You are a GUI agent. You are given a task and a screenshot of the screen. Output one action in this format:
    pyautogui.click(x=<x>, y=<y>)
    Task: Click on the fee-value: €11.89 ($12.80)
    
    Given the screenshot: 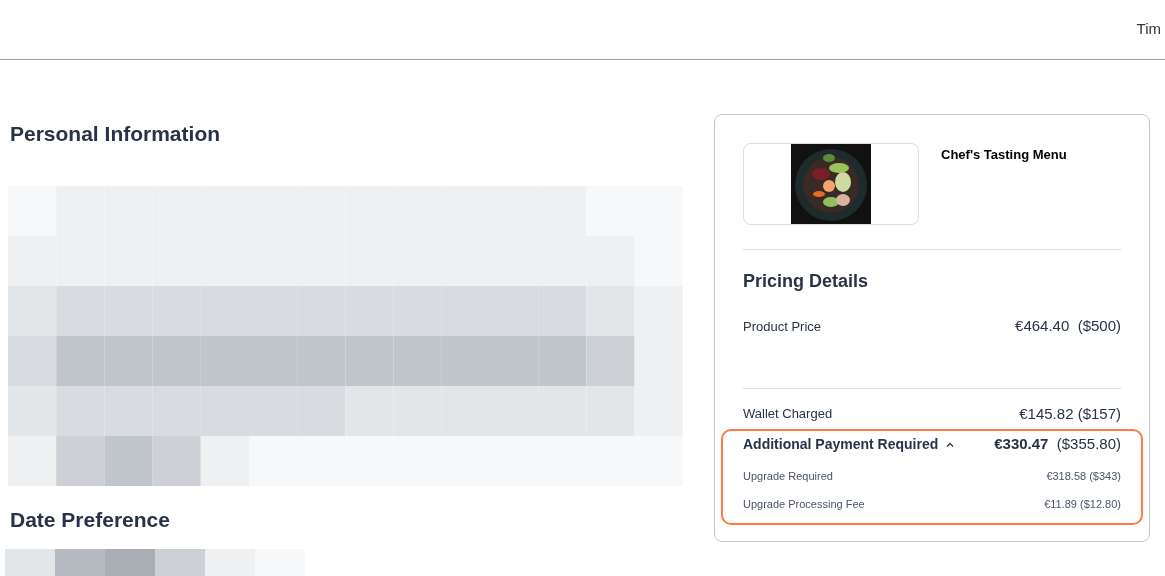 What is the action you would take?
    pyautogui.click(x=1082, y=504)
    